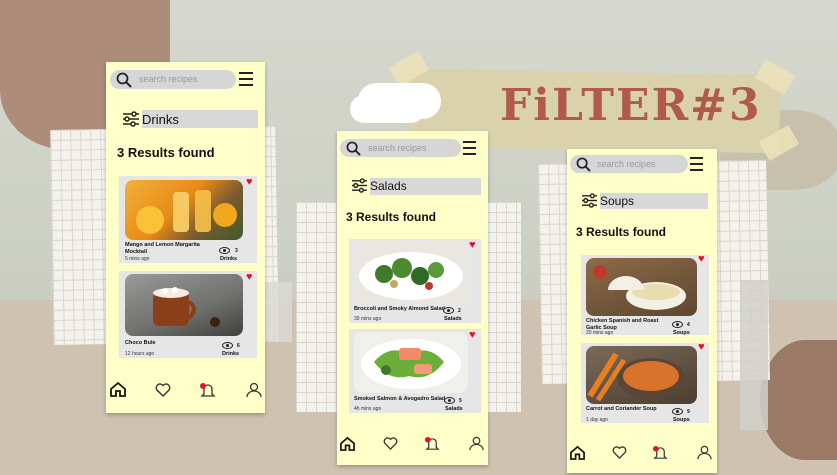 The height and width of the screenshot is (475, 837). I want to click on view-count: 2, so click(459, 311).